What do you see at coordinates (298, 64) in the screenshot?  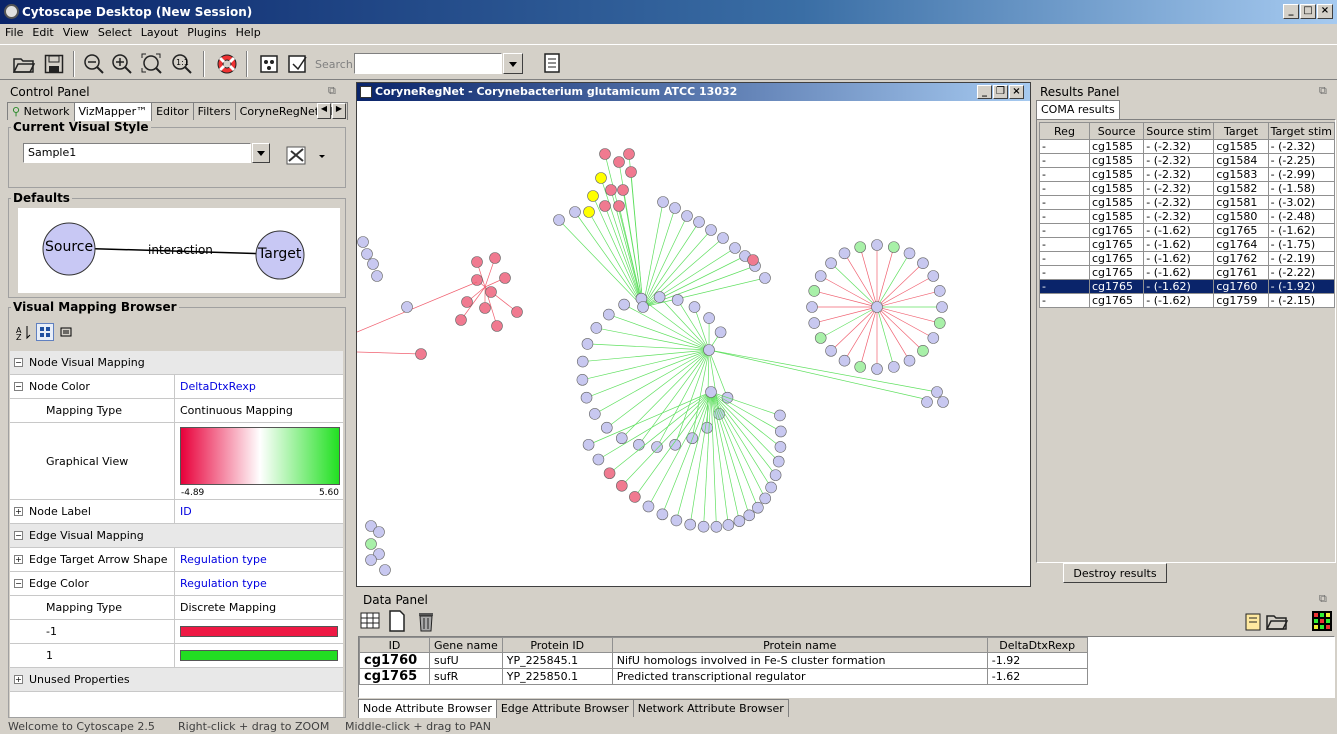 I see `export-icon` at bounding box center [298, 64].